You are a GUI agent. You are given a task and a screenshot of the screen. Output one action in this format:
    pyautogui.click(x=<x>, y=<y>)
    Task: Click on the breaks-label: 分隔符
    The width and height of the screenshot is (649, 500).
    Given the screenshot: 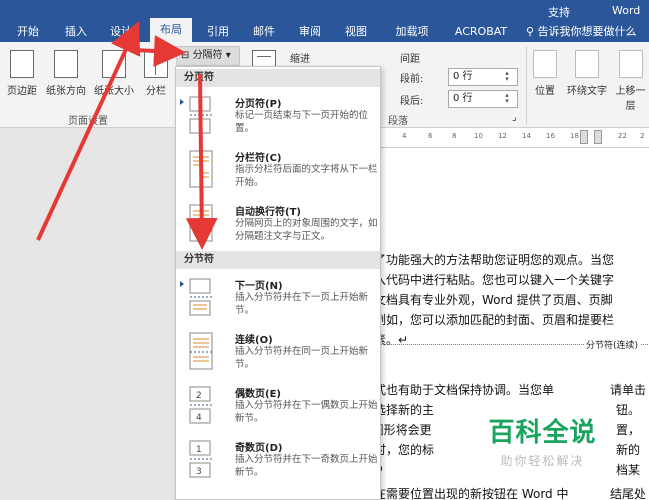 What is the action you would take?
    pyautogui.click(x=207, y=55)
    